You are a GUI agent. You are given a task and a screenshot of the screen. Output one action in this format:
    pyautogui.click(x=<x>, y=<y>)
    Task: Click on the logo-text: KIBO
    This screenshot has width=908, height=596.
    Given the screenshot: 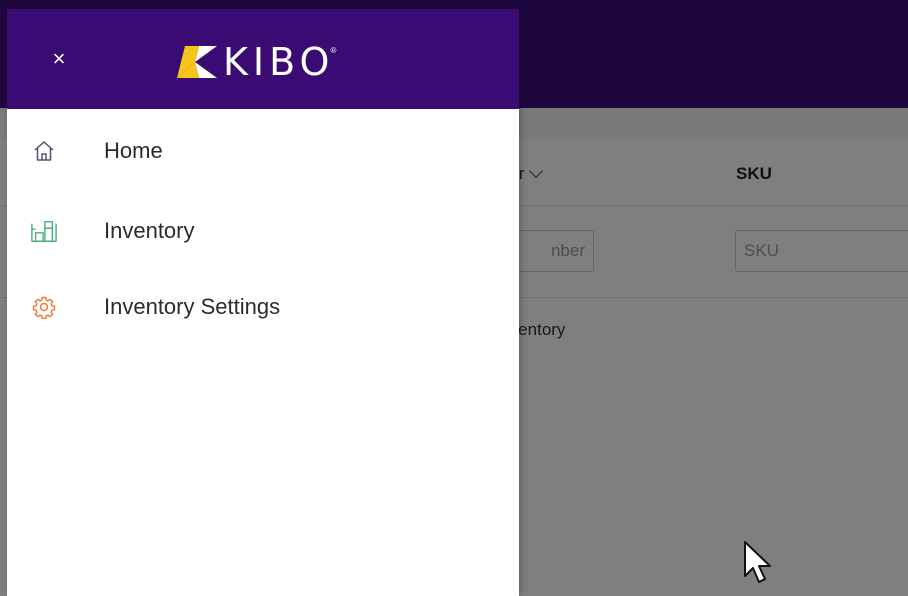 What is the action you would take?
    pyautogui.click(x=279, y=62)
    